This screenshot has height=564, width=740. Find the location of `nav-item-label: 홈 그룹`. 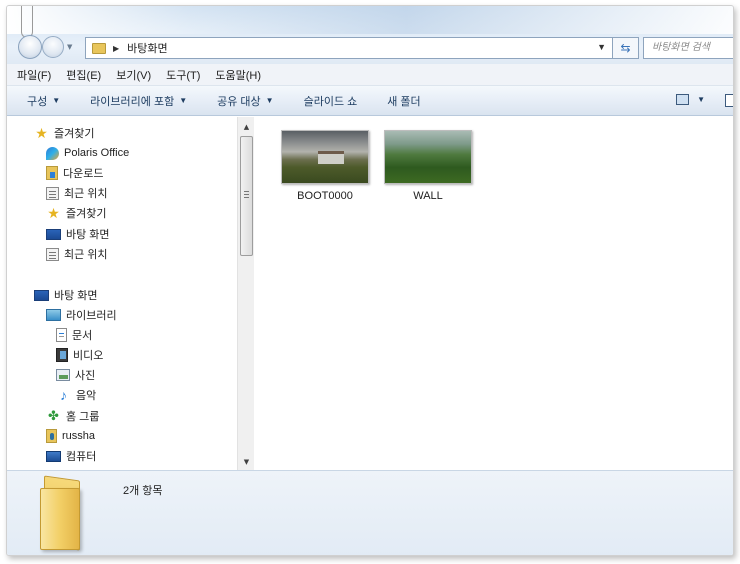

nav-item-label: 홈 그룹 is located at coordinates (83, 417).